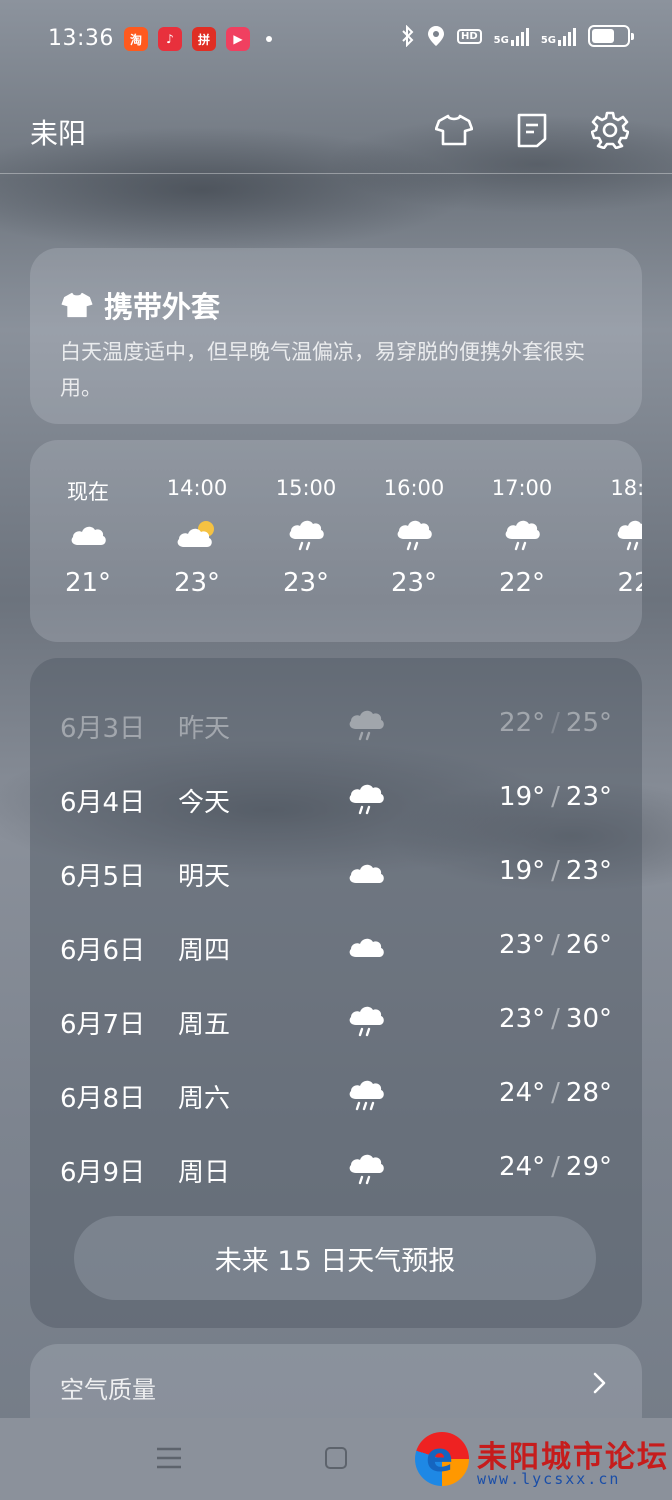  What do you see at coordinates (549, 1479) in the screenshot?
I see `watermark-url: www.lycsxx.cn` at bounding box center [549, 1479].